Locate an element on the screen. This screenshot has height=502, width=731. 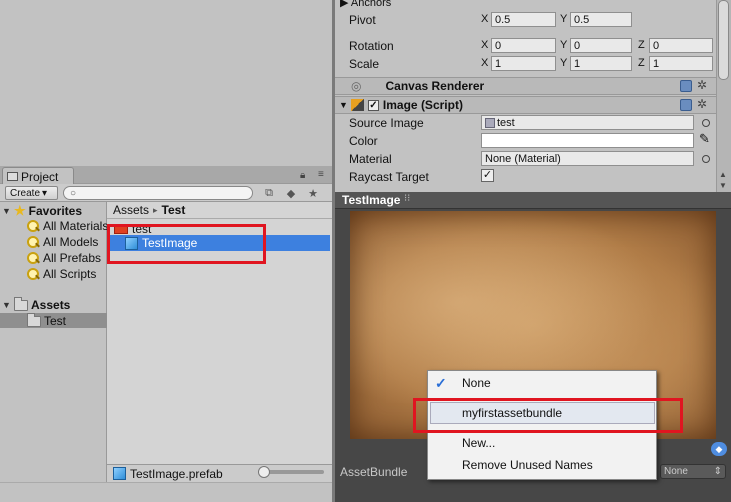
chevron-down-icon: ▾ is located at coordinates (45, 193).